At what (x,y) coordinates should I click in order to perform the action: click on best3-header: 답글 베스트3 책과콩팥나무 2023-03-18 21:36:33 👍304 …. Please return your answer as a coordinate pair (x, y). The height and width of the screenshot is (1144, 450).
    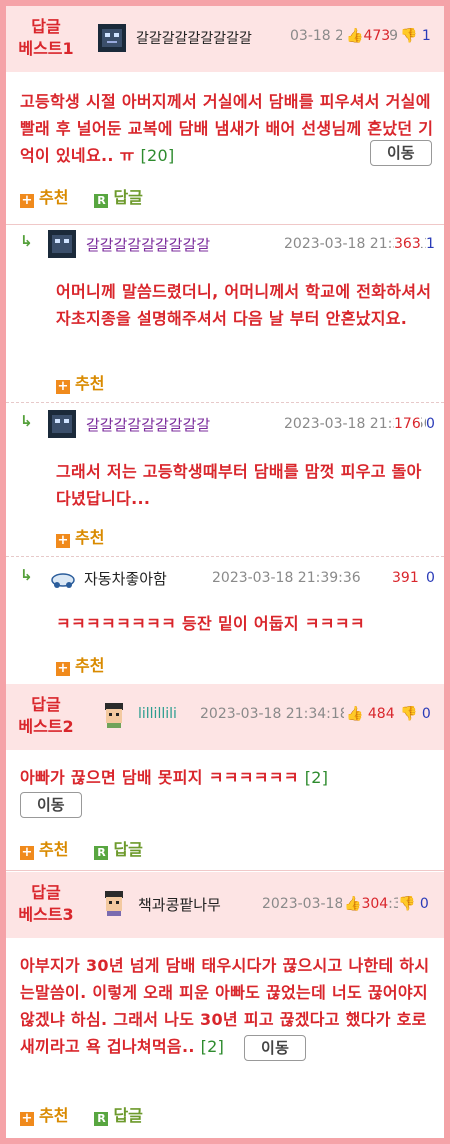
    Looking at the image, I should click on (225, 905).